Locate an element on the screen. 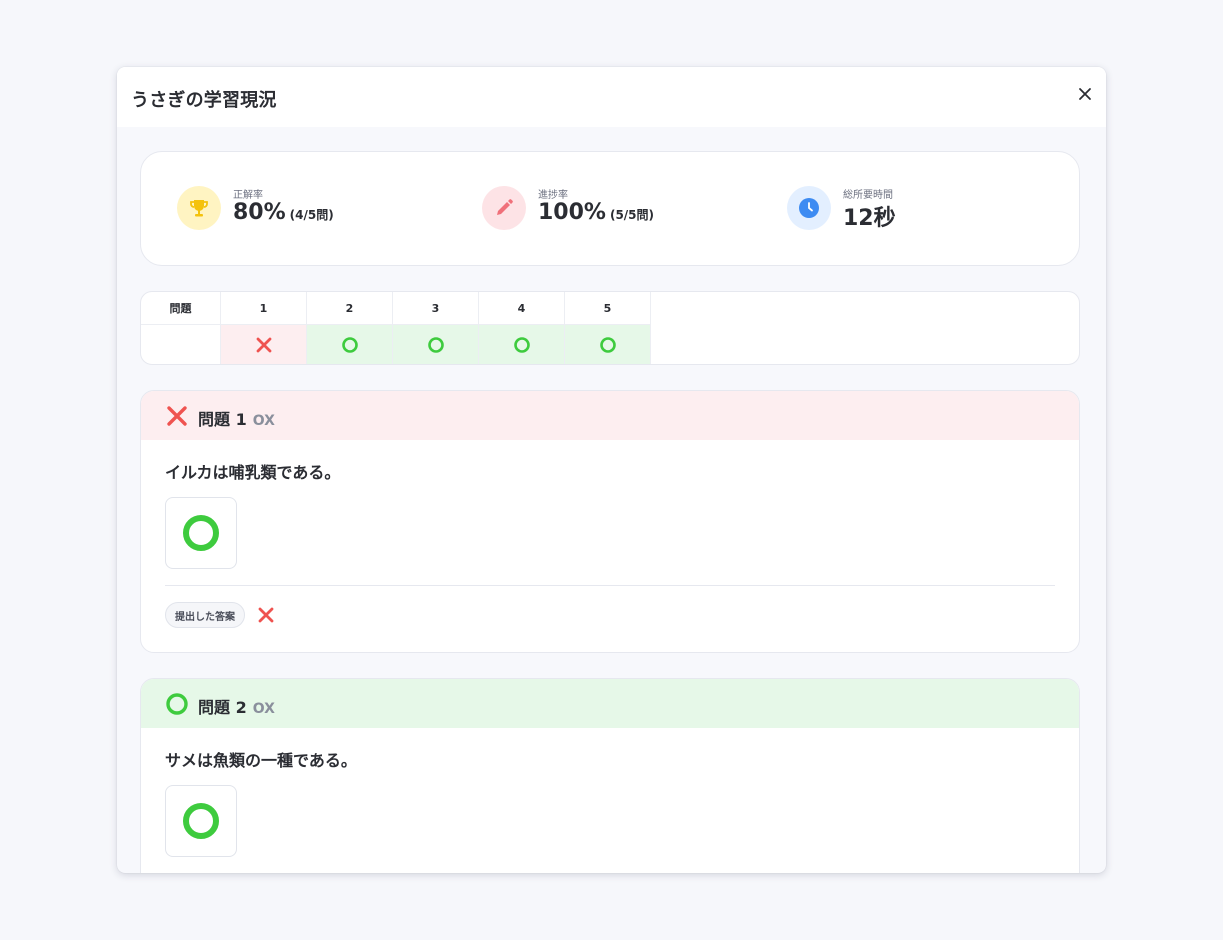  submitted-x-icon is located at coordinates (266, 615).